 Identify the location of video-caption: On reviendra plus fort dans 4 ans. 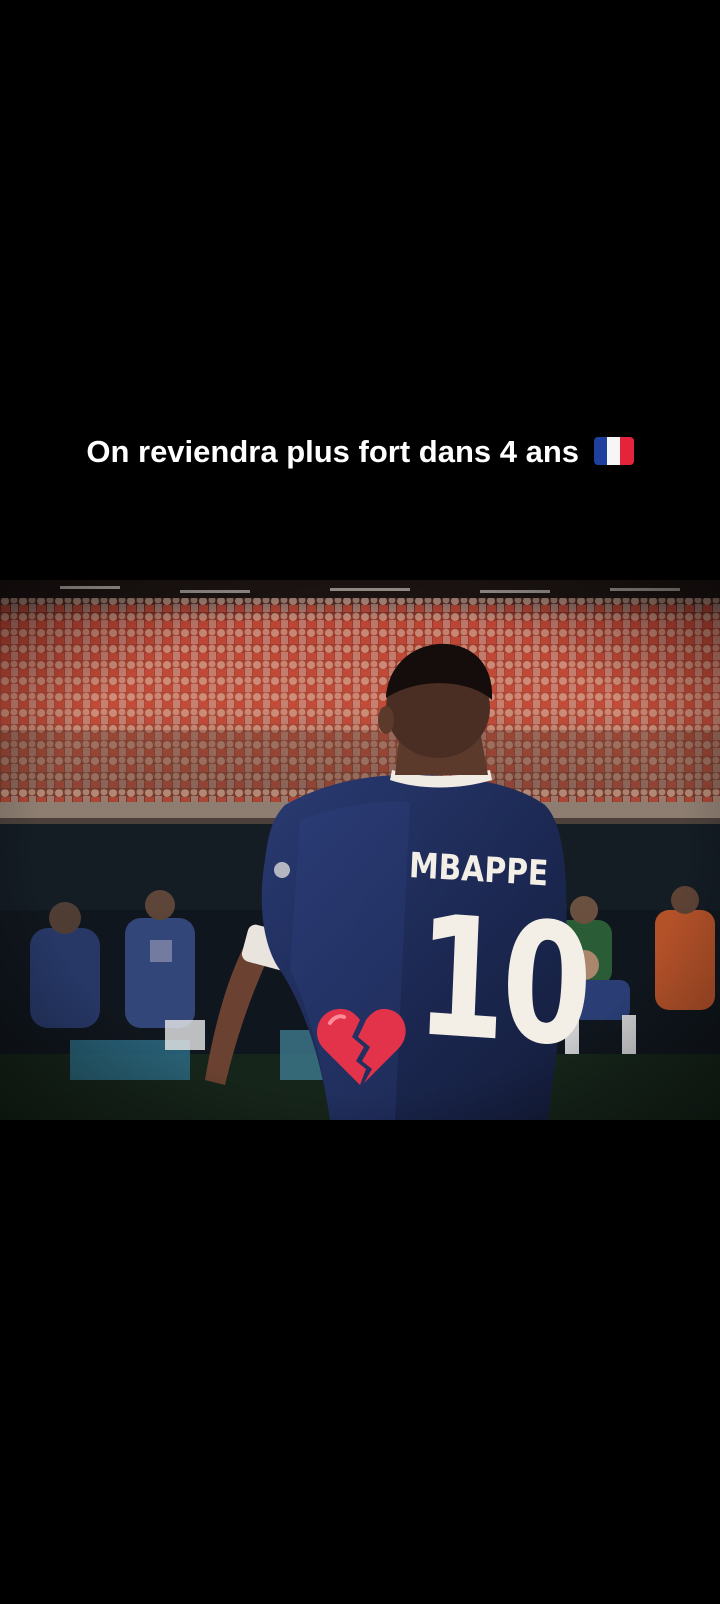
(360, 452).